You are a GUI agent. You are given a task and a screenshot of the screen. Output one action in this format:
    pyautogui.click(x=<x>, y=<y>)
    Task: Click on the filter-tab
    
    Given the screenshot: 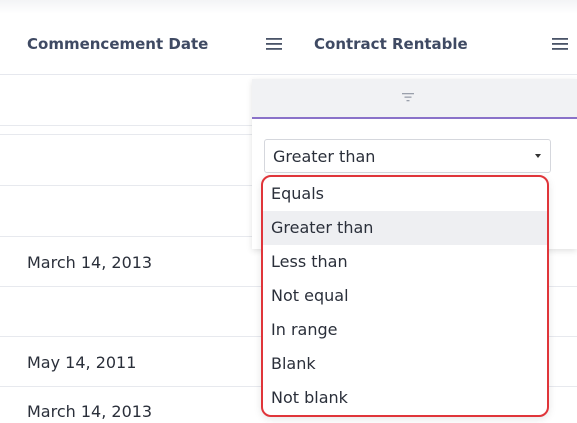 What is the action you would take?
    pyautogui.click(x=414, y=99)
    